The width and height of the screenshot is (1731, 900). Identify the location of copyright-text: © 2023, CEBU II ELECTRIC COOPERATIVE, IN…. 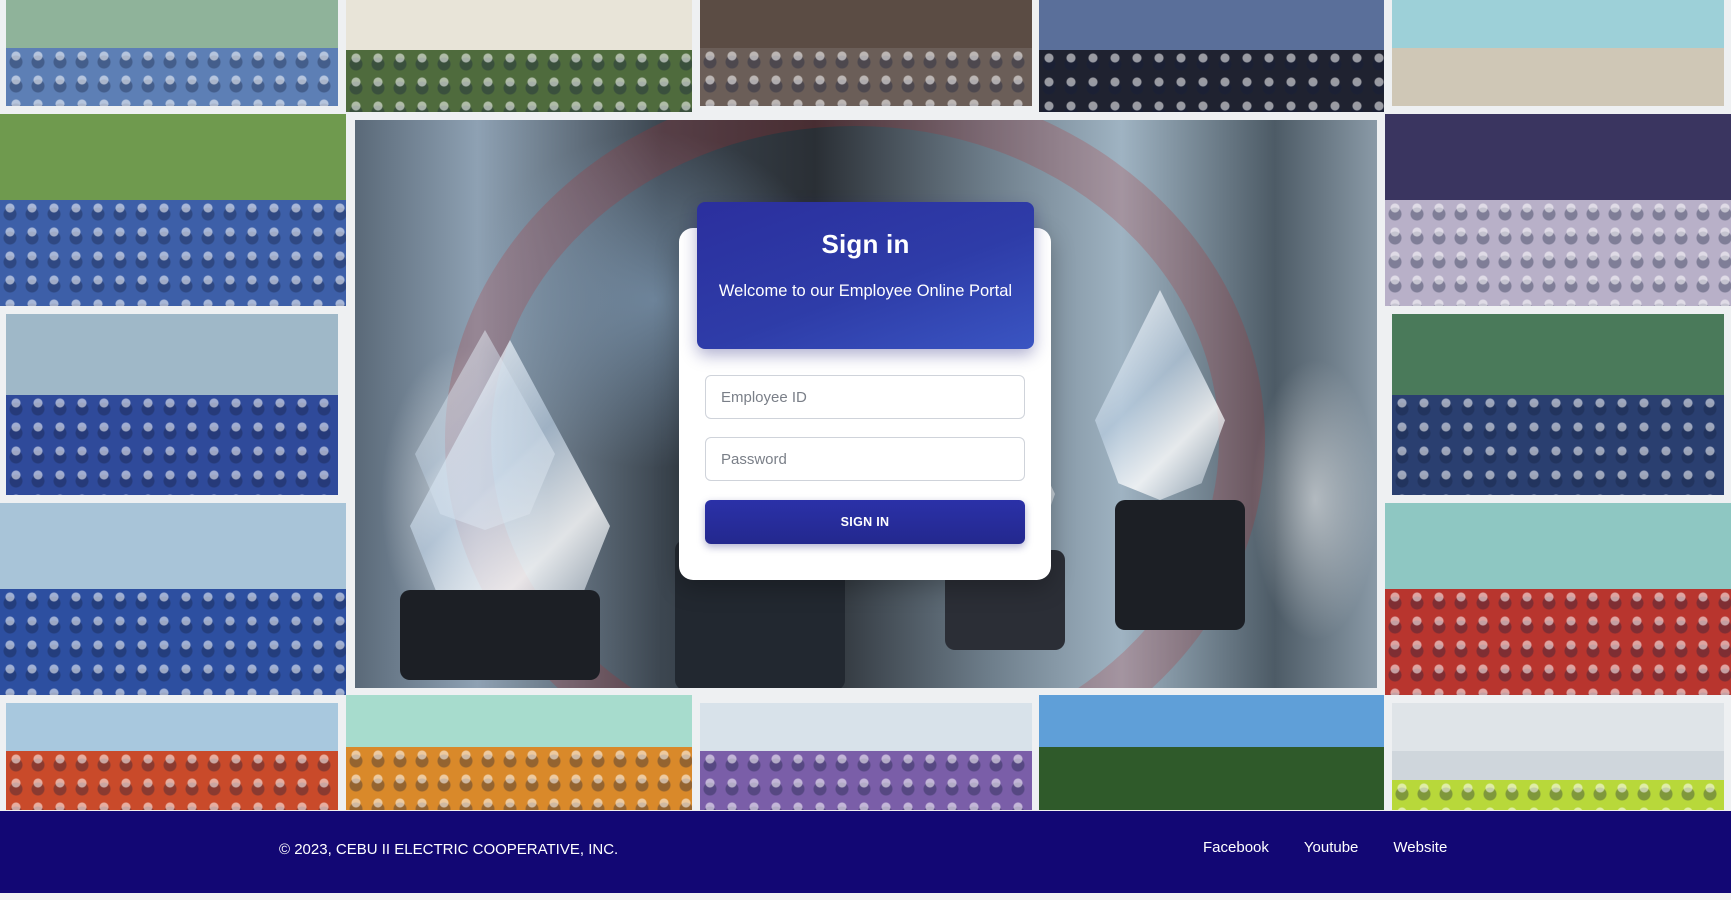
(449, 849).